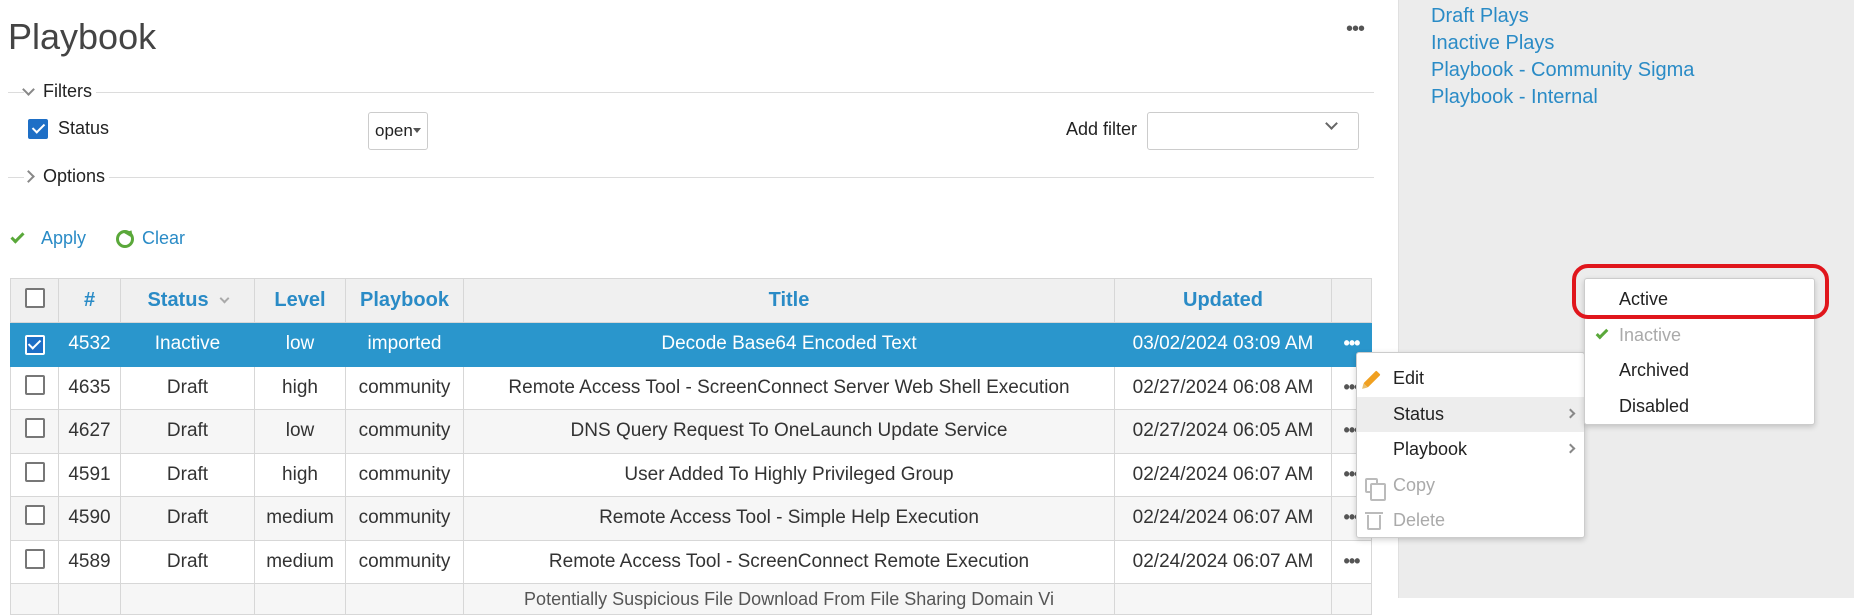 This screenshot has height=615, width=1854. Describe the element at coordinates (89, 387) in the screenshot. I see `row-id: 4635` at that location.